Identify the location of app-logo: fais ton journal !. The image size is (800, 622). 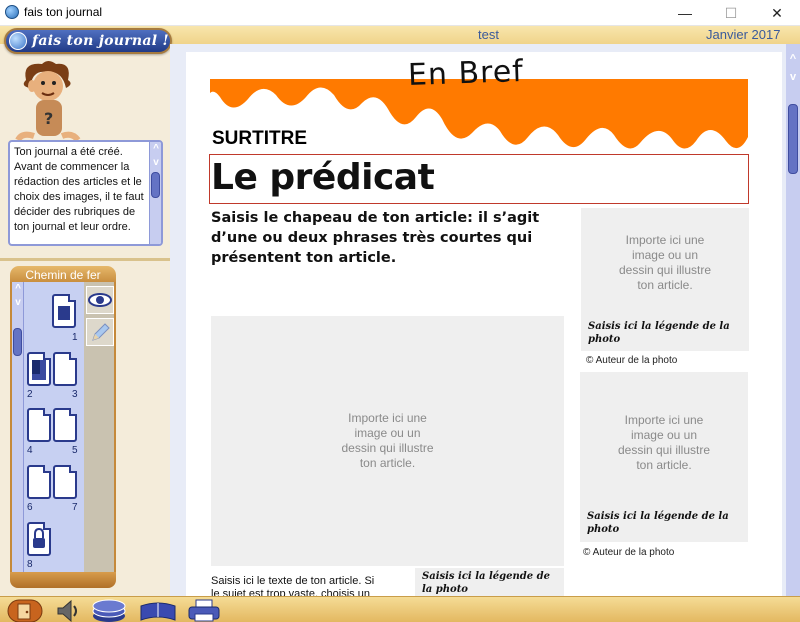
(88, 41).